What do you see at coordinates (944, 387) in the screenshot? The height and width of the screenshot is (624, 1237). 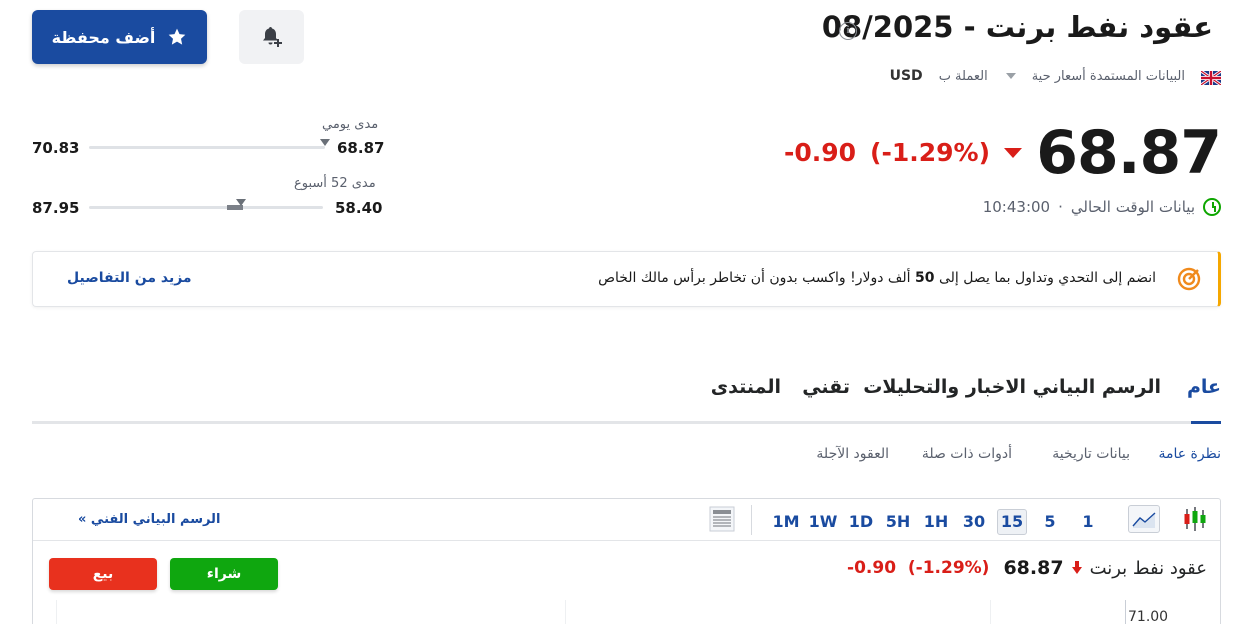 I see `tab-news-analysis: الاخبار والتحليلات` at bounding box center [944, 387].